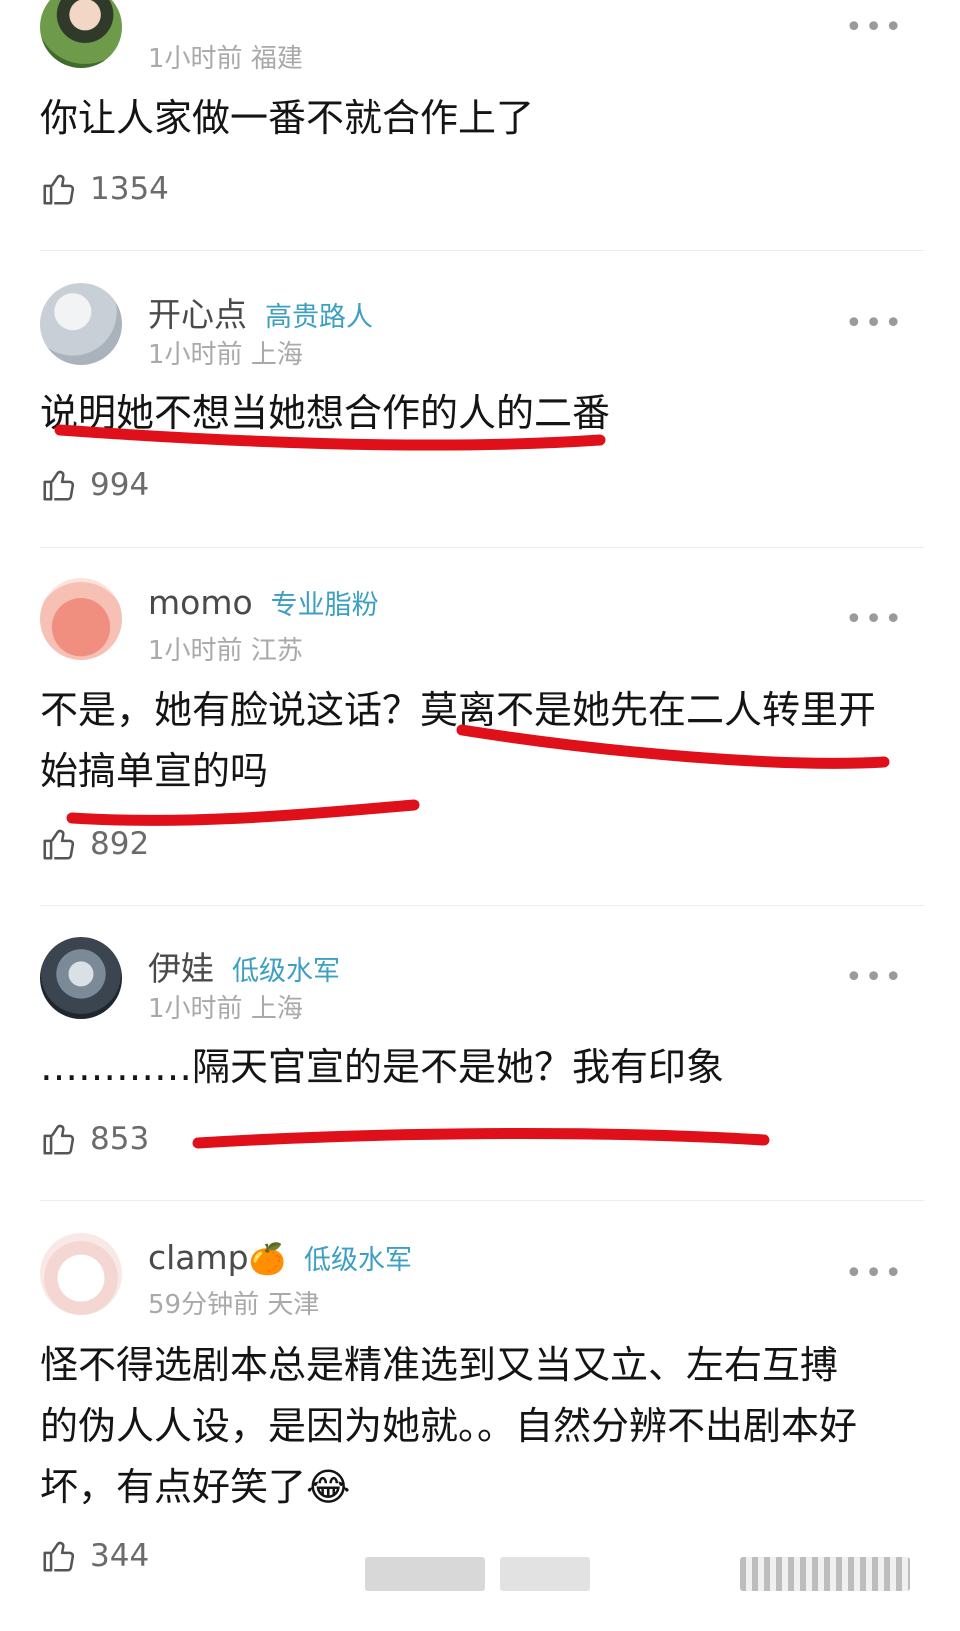 This screenshot has height=1631, width=960. What do you see at coordinates (319, 317) in the screenshot?
I see `user-badge: 高贵路人` at bounding box center [319, 317].